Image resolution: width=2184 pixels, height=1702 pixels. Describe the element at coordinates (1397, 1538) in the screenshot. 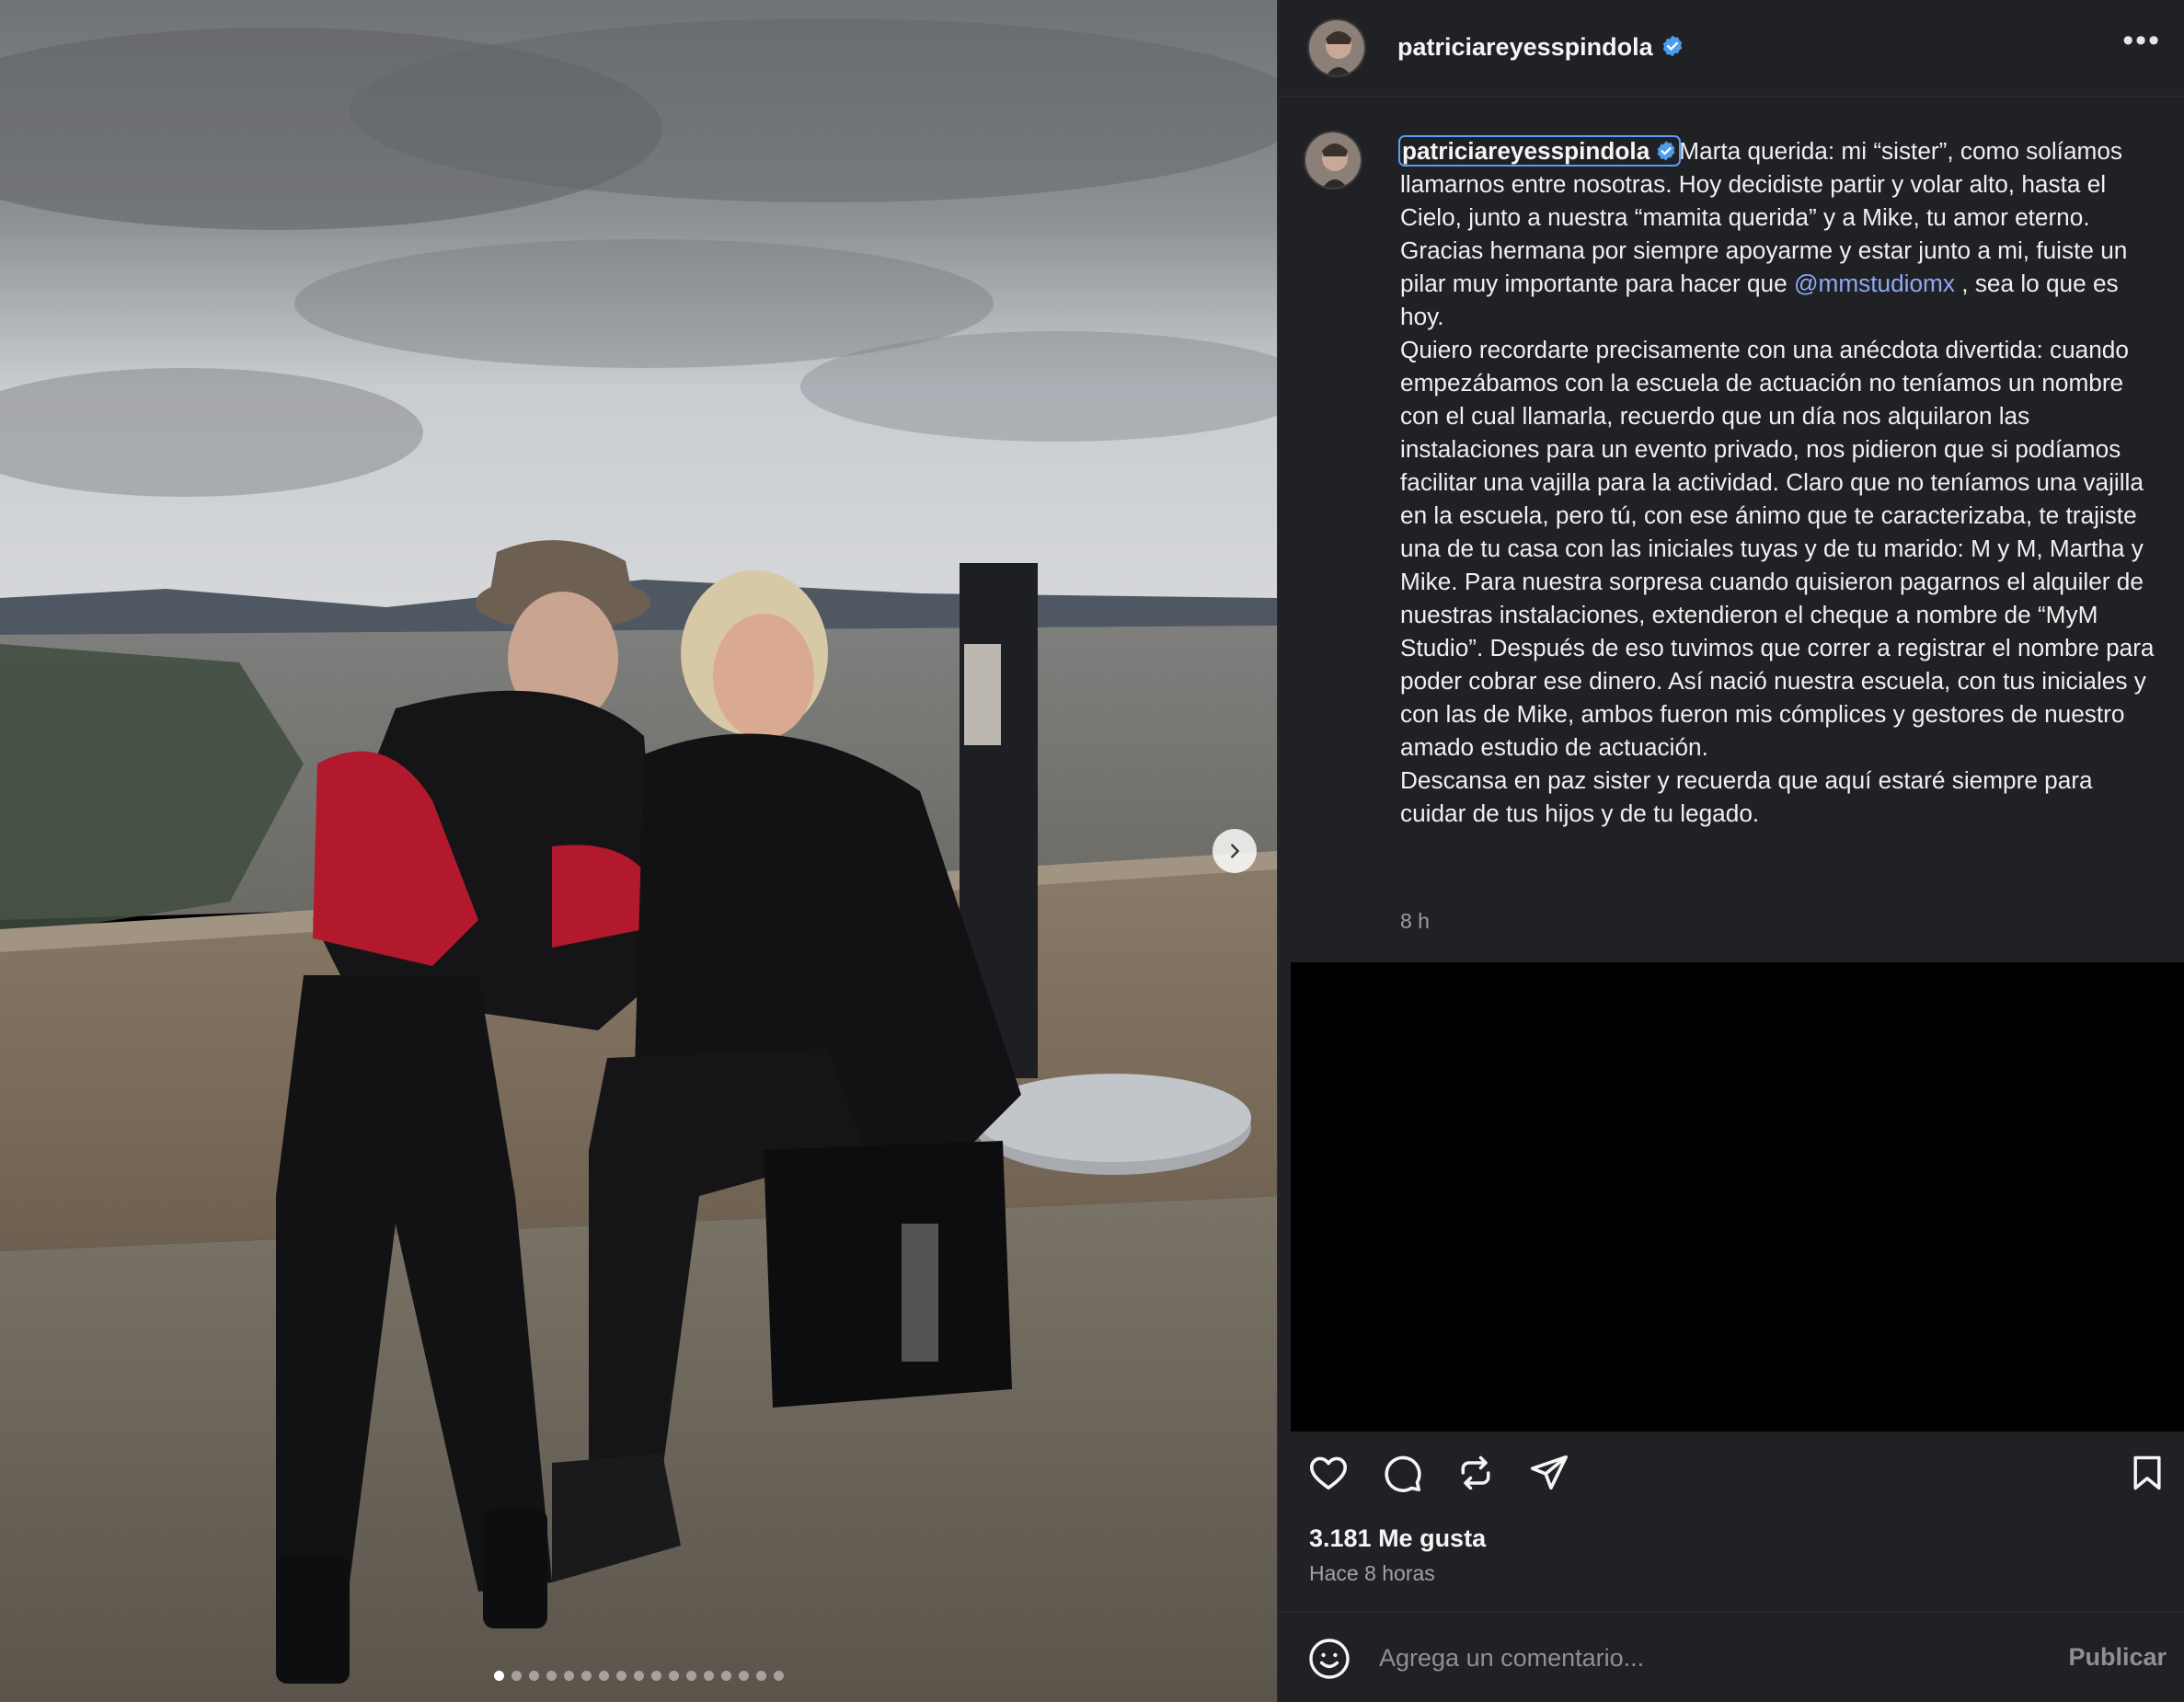

I see `likes-count: 3.181 Me gusta` at that location.